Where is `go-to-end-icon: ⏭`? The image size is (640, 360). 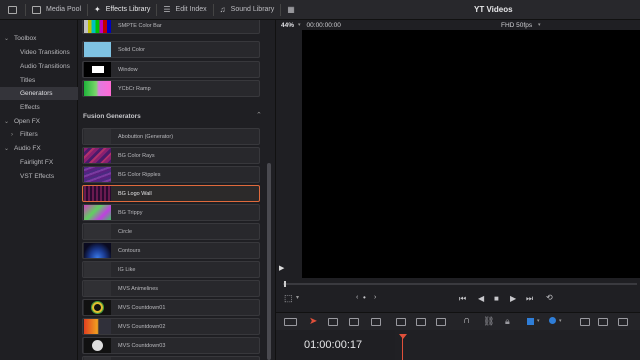
go-to-end-icon: ⏭ is located at coordinates (529, 299).